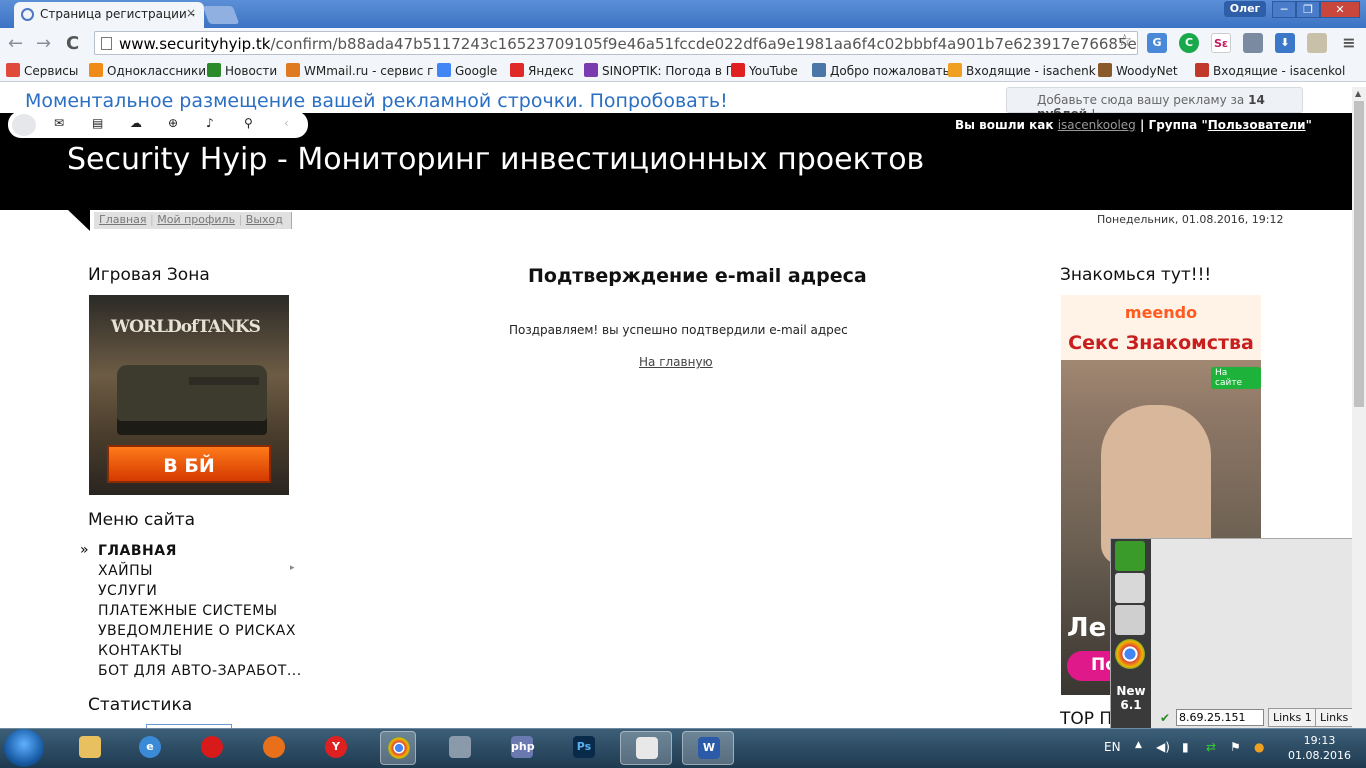  What do you see at coordinates (1235, 747) in the screenshot?
I see `flag-icon: ⚑` at bounding box center [1235, 747].